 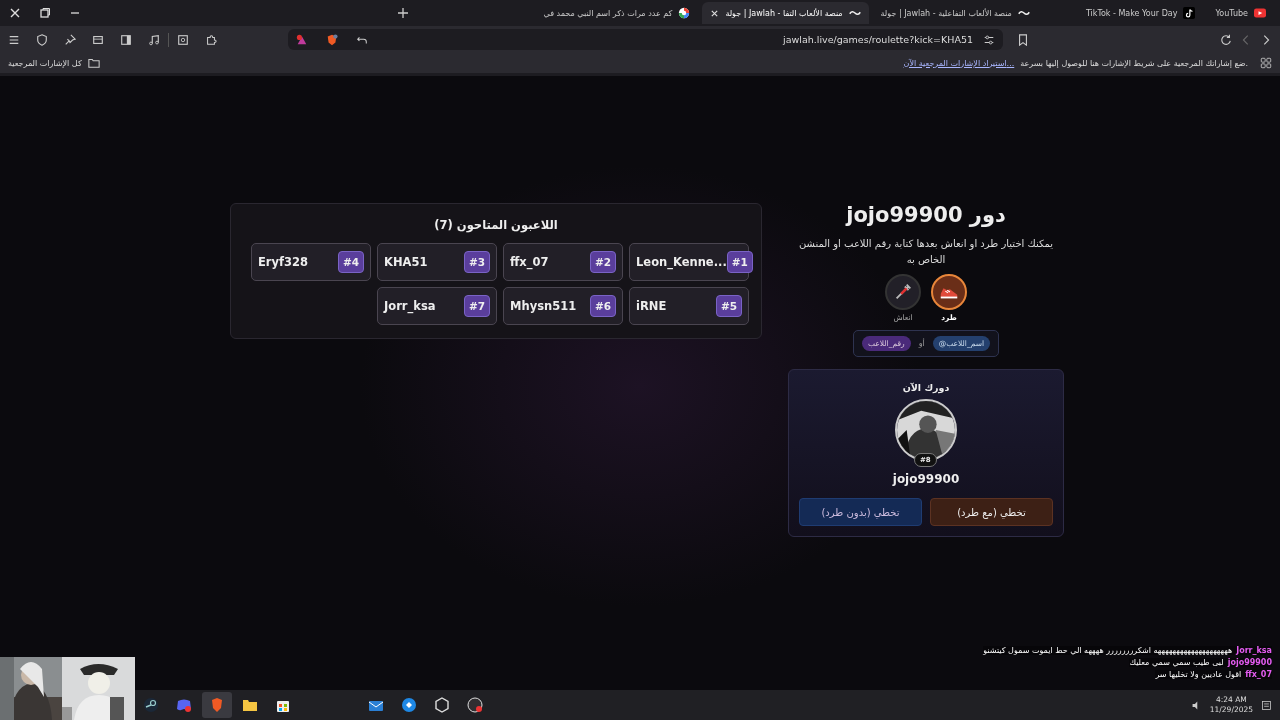 What do you see at coordinates (602, 262) in the screenshot?
I see `player-number-badge: #2` at bounding box center [602, 262].